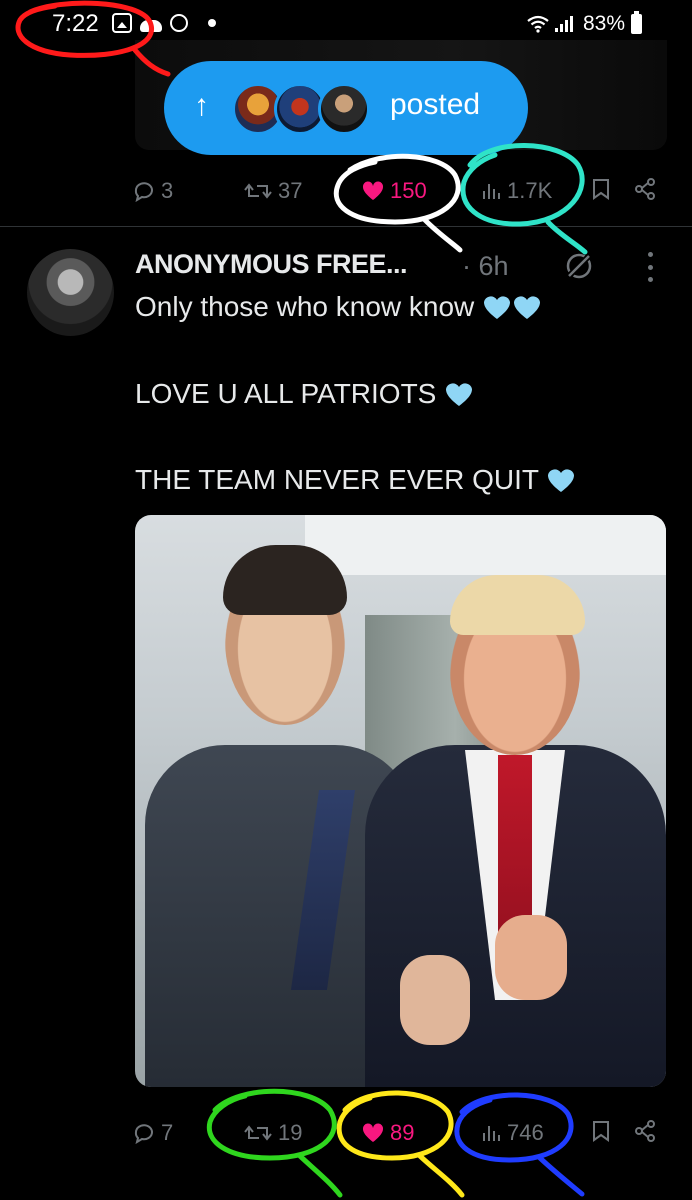 The image size is (692, 1200). What do you see at coordinates (307, 108) in the screenshot?
I see `pill-avatars` at bounding box center [307, 108].